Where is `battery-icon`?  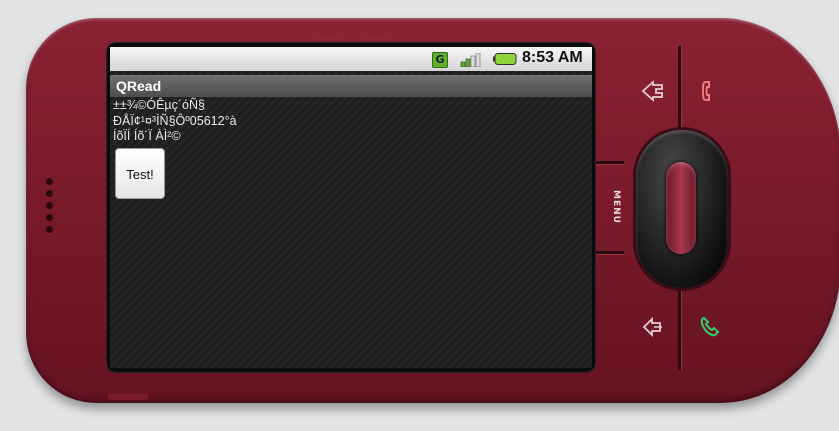 battery-icon is located at coordinates (505, 59).